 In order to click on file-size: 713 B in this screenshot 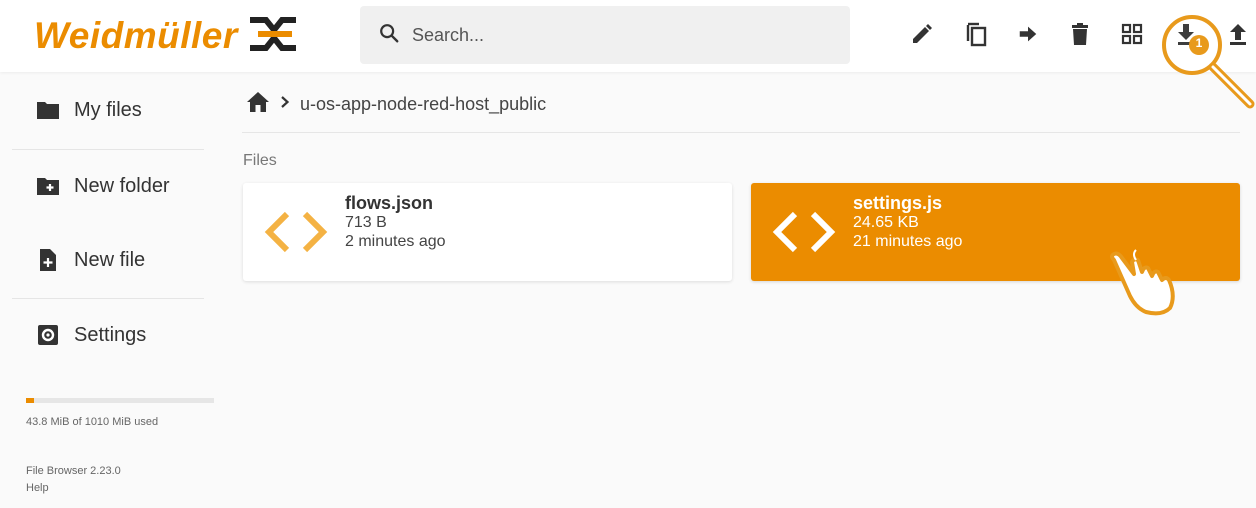, I will do `click(366, 222)`.